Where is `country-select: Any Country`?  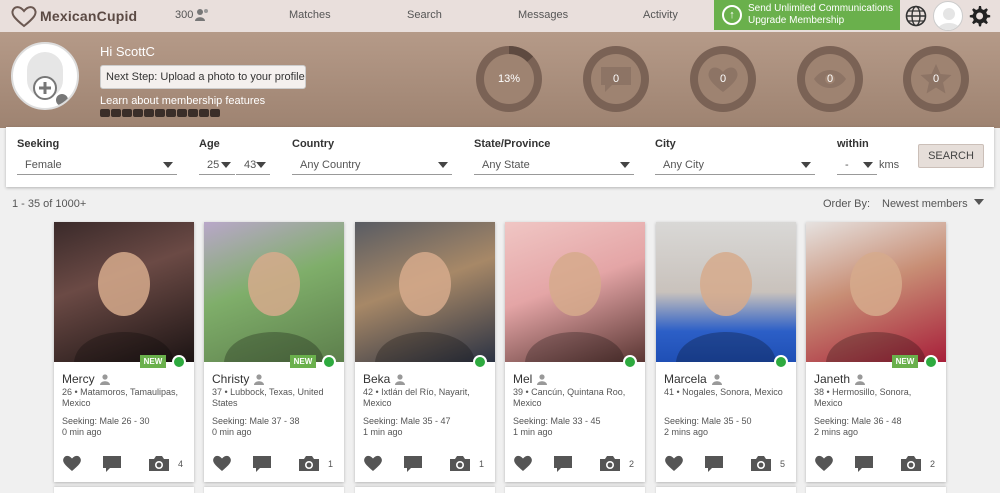 country-select: Any Country is located at coordinates (372, 165).